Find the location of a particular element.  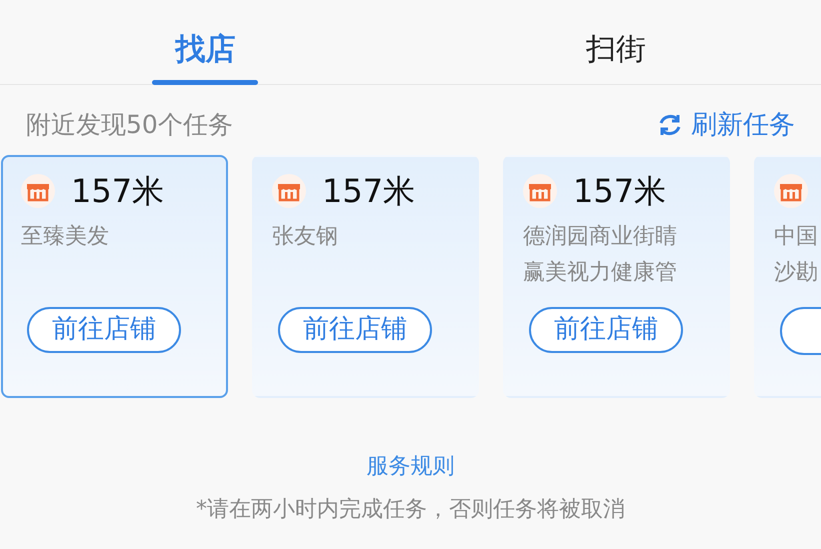

store-card: 157米 至臻美发 前往店铺 is located at coordinates (114, 276).